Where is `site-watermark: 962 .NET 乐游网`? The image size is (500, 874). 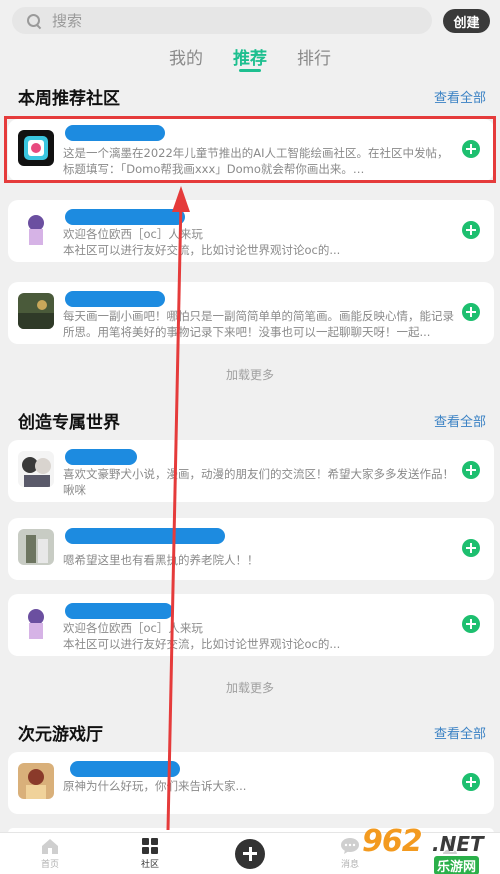
site-watermark: 962 .NET 乐游网 is located at coordinates (428, 848).